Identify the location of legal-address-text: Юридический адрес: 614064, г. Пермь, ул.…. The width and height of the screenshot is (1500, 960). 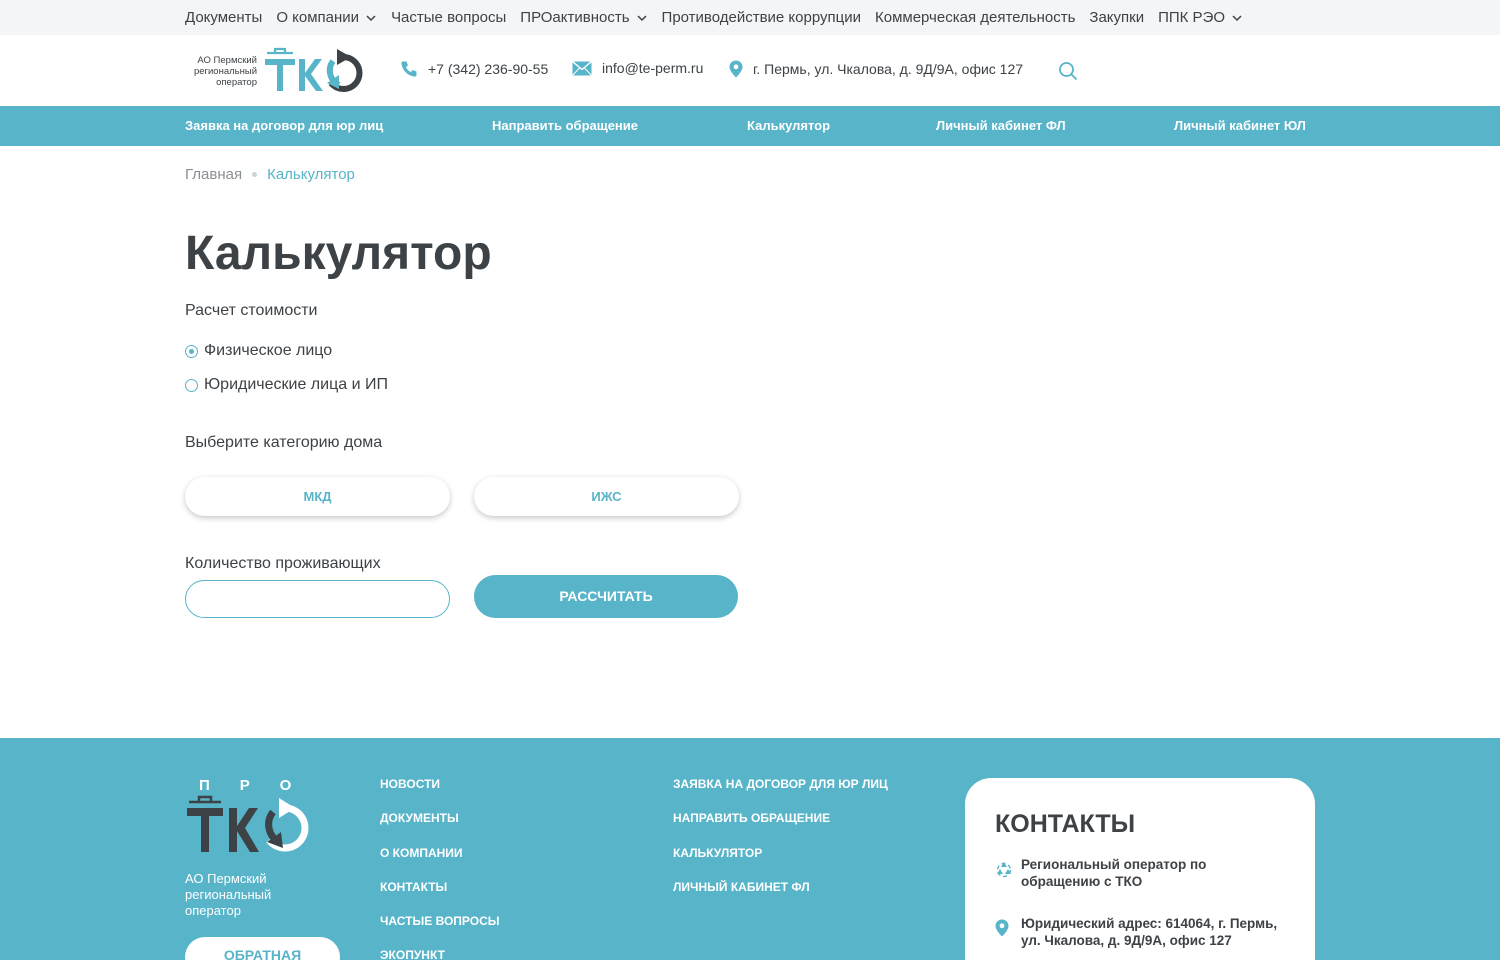
(1149, 932).